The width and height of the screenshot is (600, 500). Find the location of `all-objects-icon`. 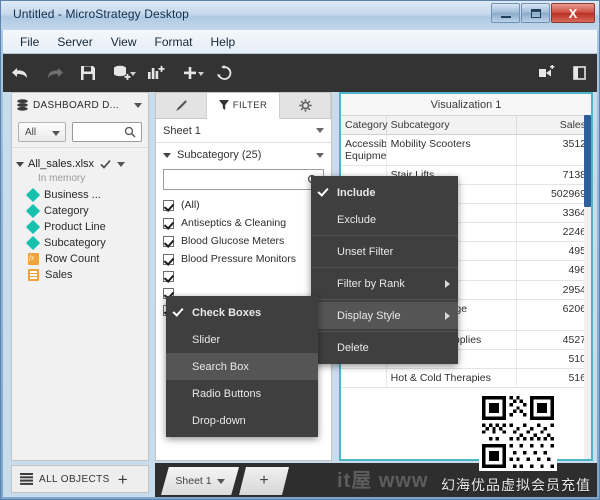

all-objects-icon is located at coordinates (26, 479).